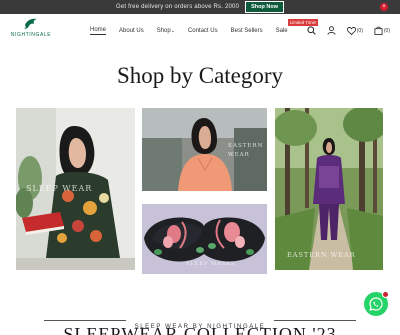  Describe the element at coordinates (384, 7) in the screenshot. I see `close-announcement-icon: ×` at that location.